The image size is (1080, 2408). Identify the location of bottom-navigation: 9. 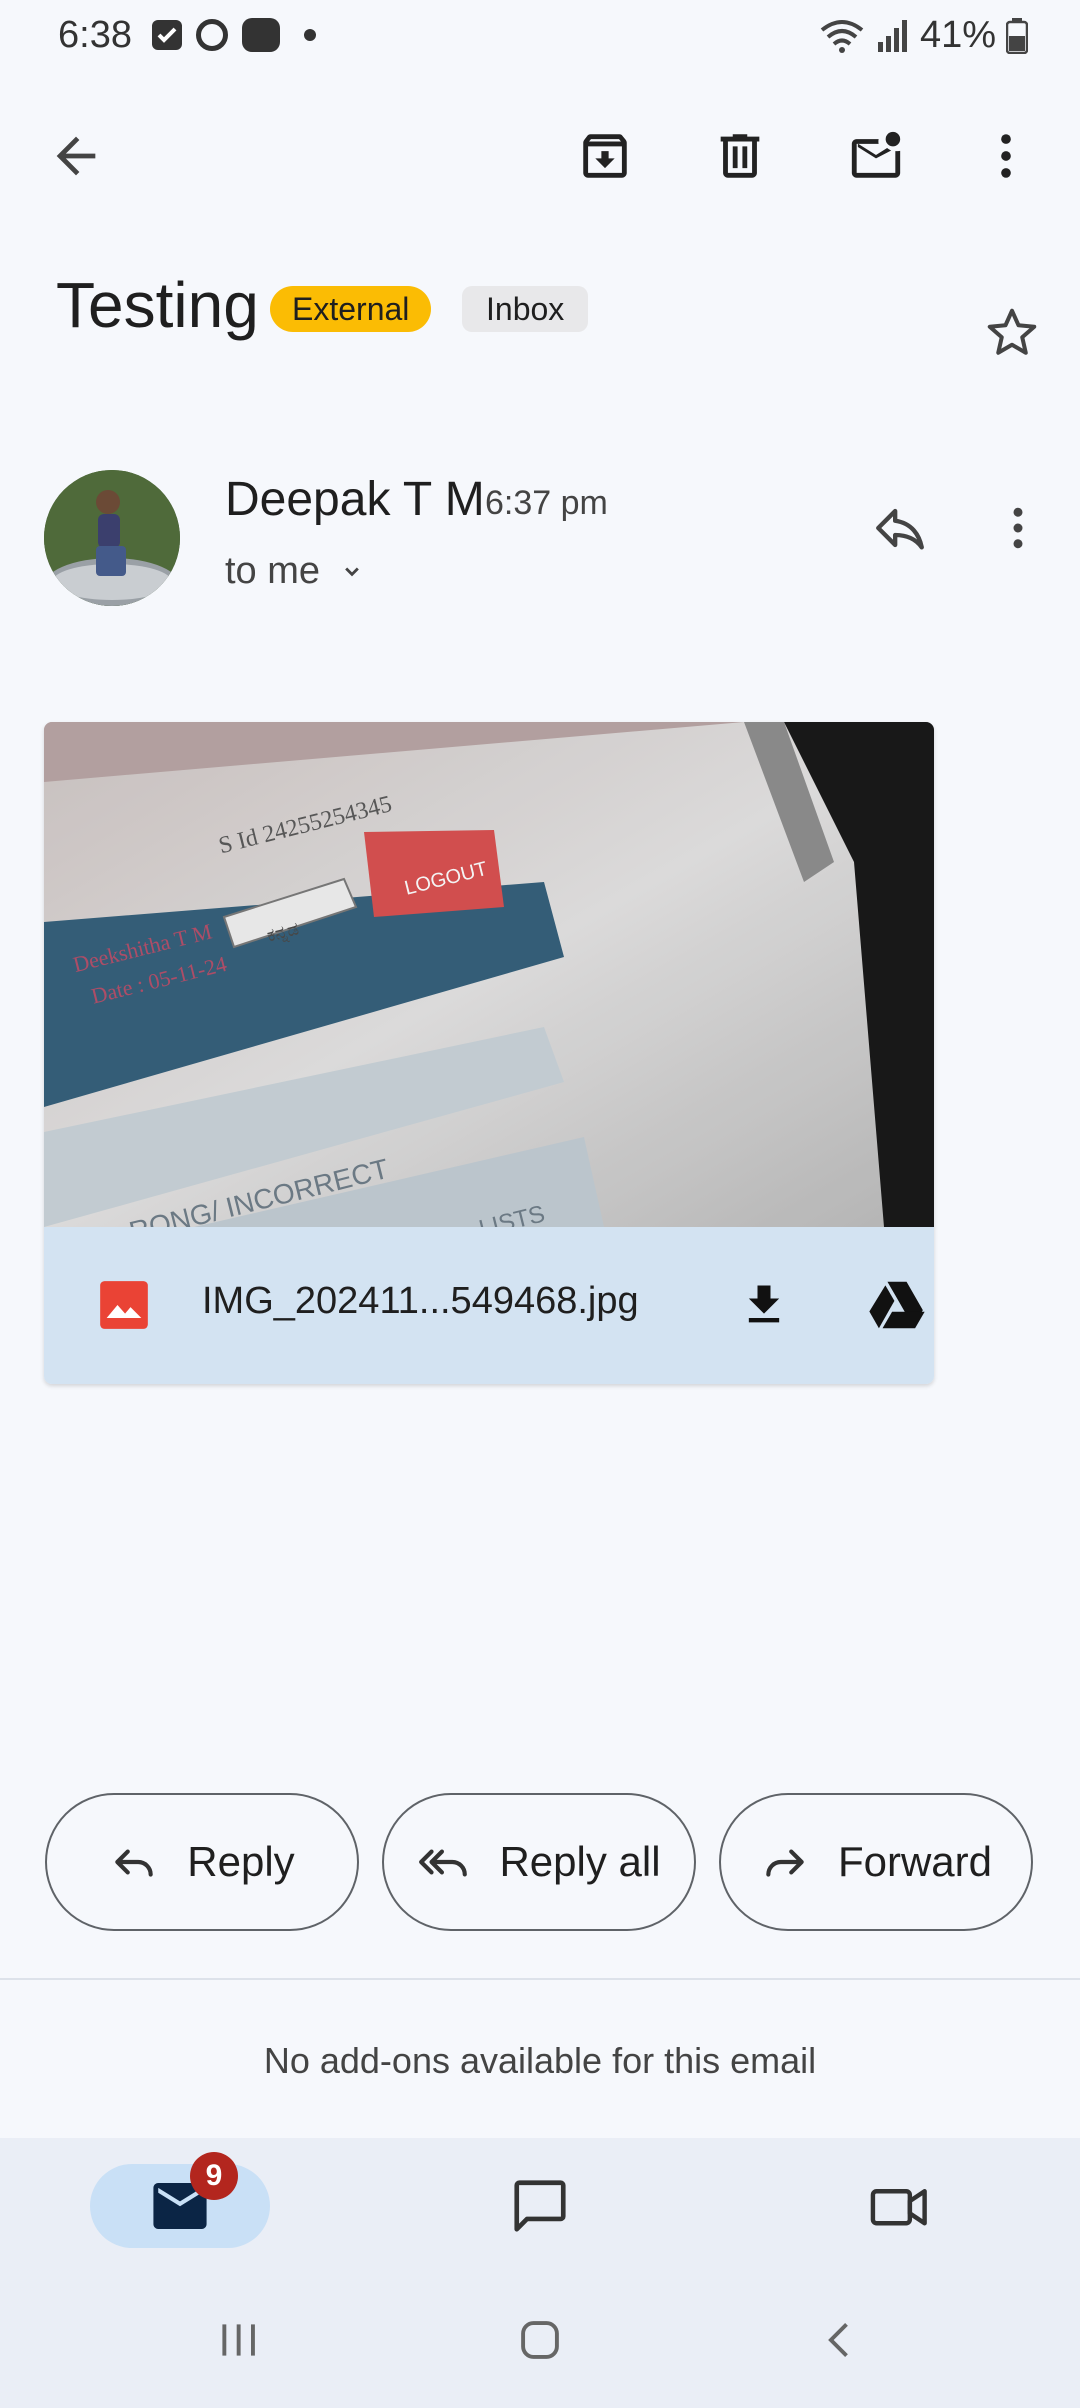
(540, 2273).